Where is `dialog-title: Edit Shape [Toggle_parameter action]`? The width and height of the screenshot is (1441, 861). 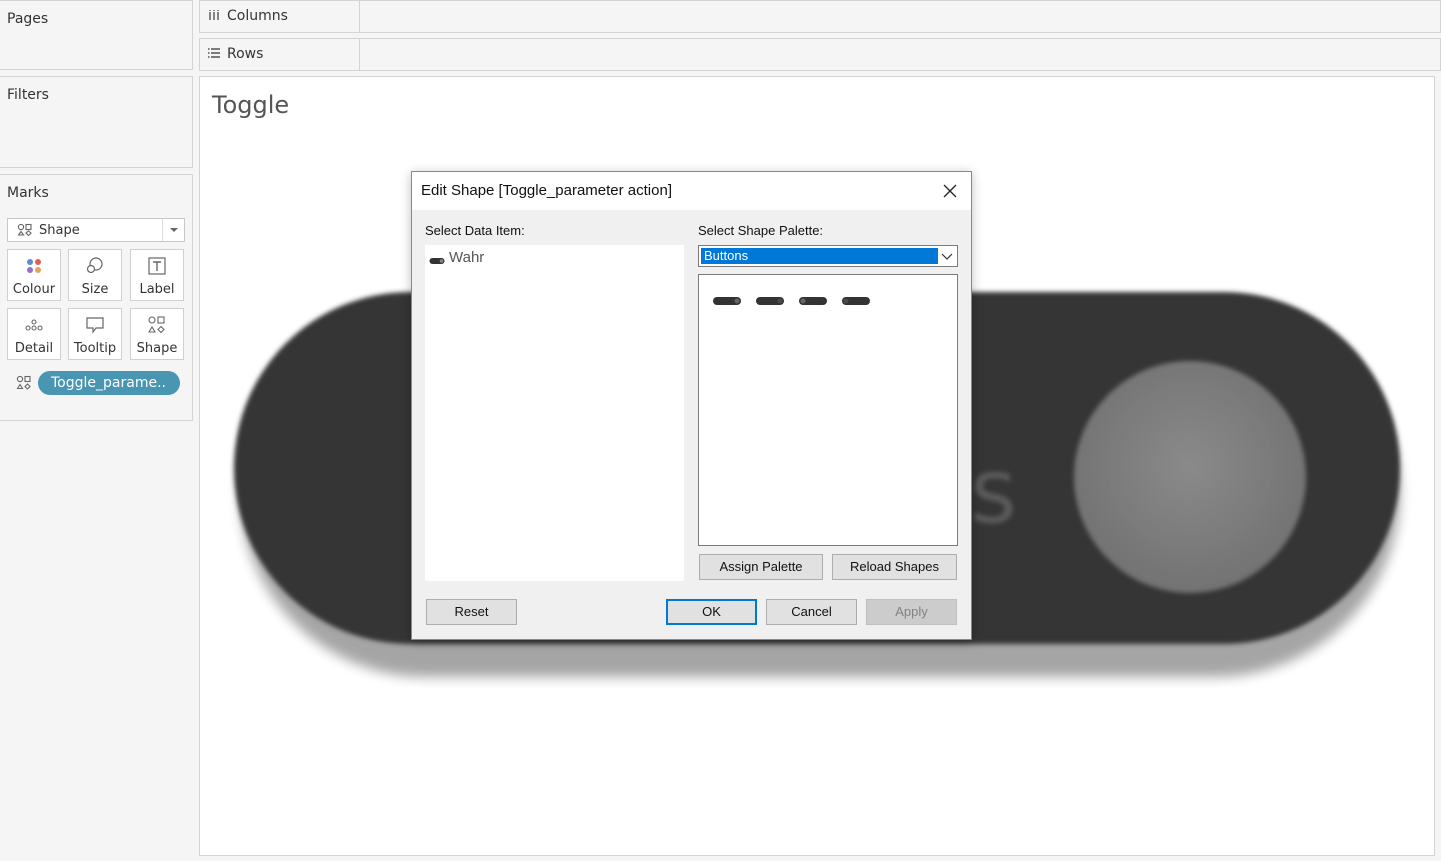 dialog-title: Edit Shape [Toggle_parameter action] is located at coordinates (546, 190).